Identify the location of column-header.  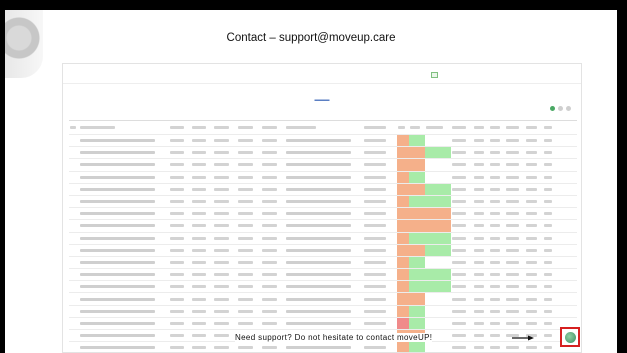
(124, 127).